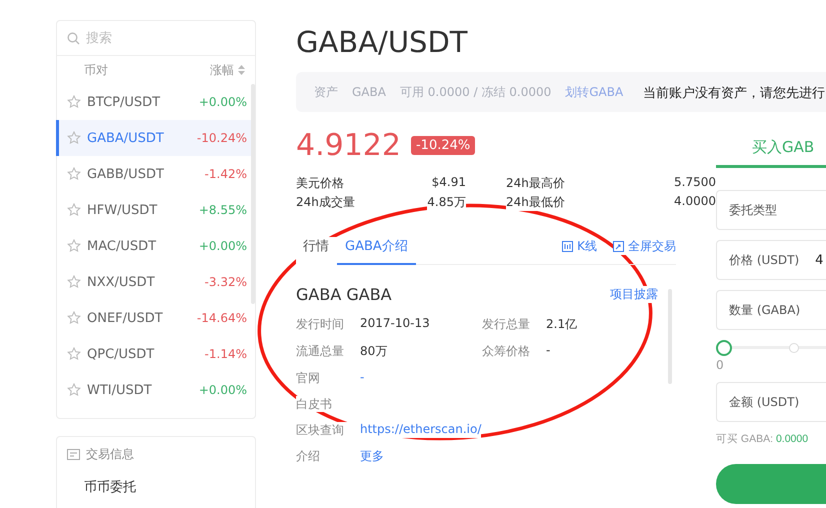 The width and height of the screenshot is (826, 508). What do you see at coordinates (325, 202) in the screenshot?
I see `stat-label: 24h成交量` at bounding box center [325, 202].